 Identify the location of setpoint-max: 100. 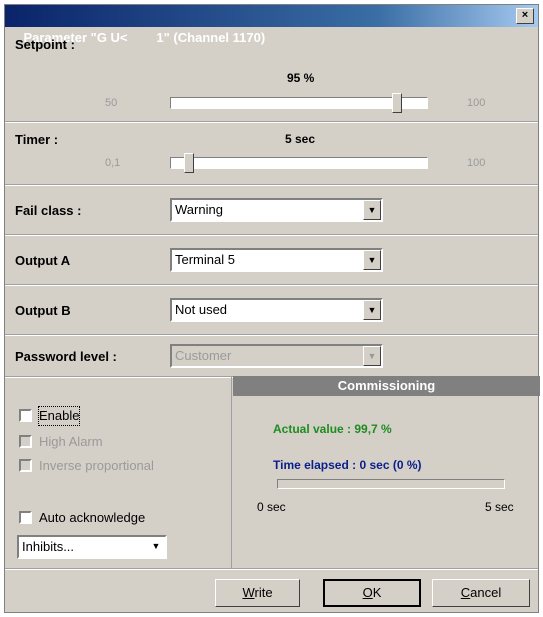
(476, 103).